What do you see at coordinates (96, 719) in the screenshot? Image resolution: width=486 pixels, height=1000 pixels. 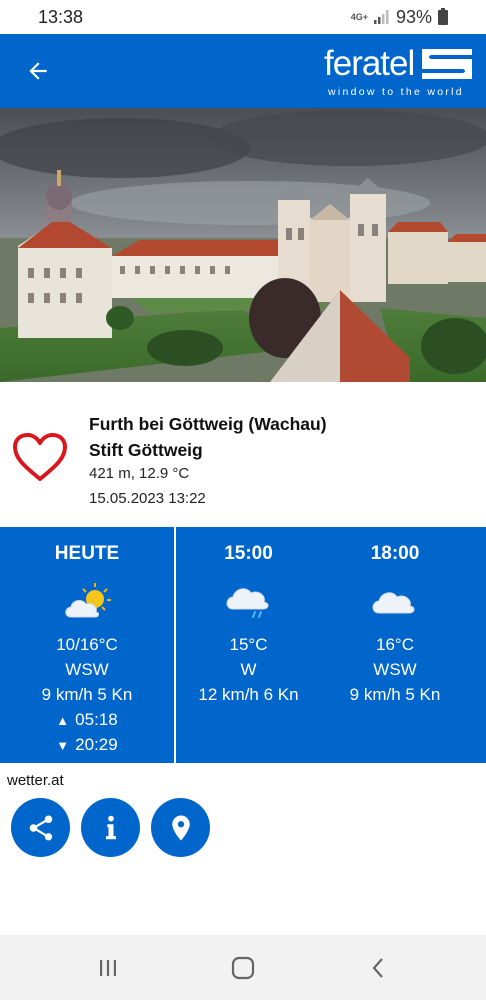 I see `sunrise-time: 05:18` at bounding box center [96, 719].